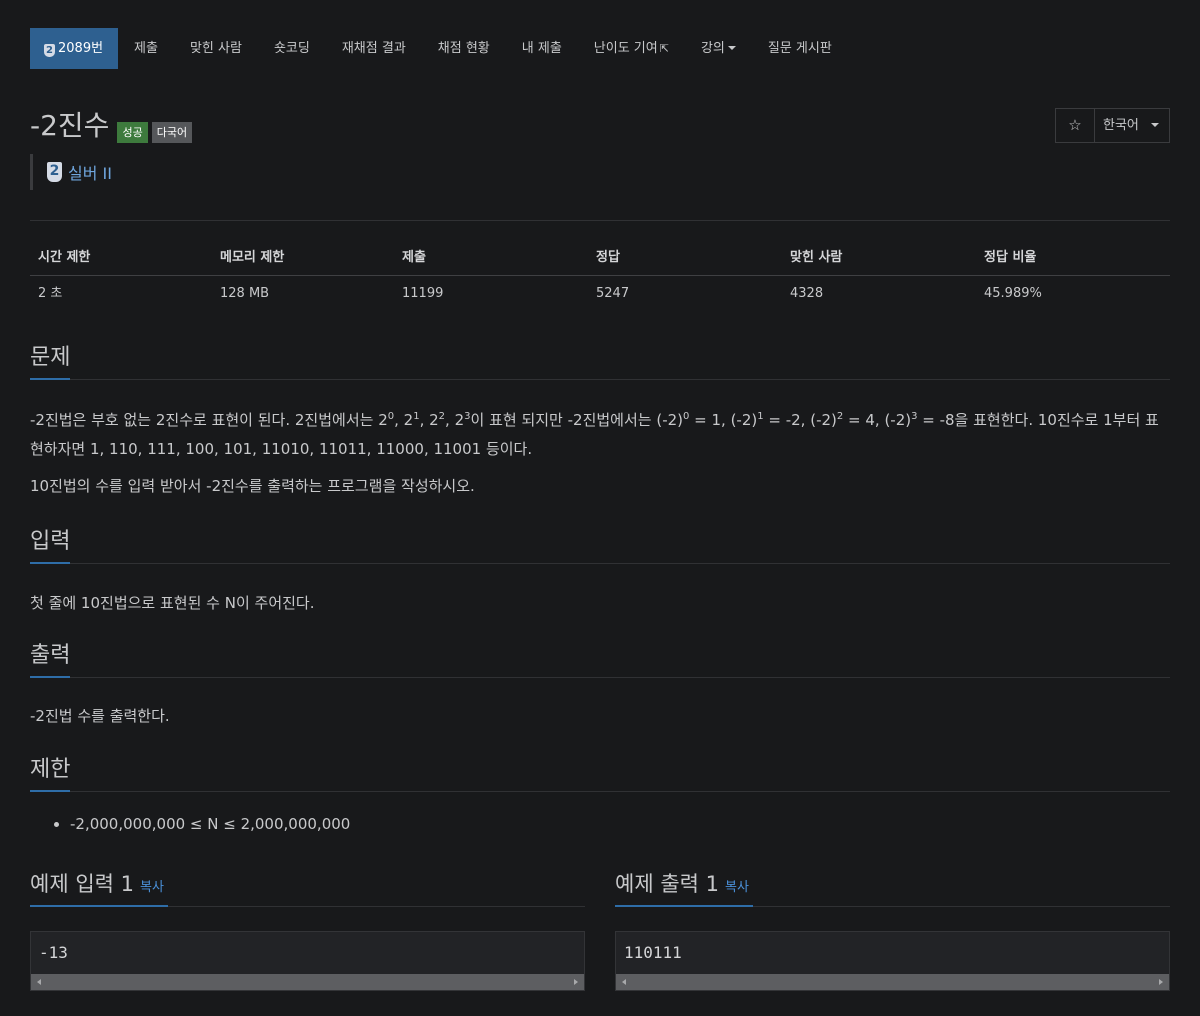  Describe the element at coordinates (800, 48) in the screenshot. I see `tab-question-board: 질문 게시판` at that location.